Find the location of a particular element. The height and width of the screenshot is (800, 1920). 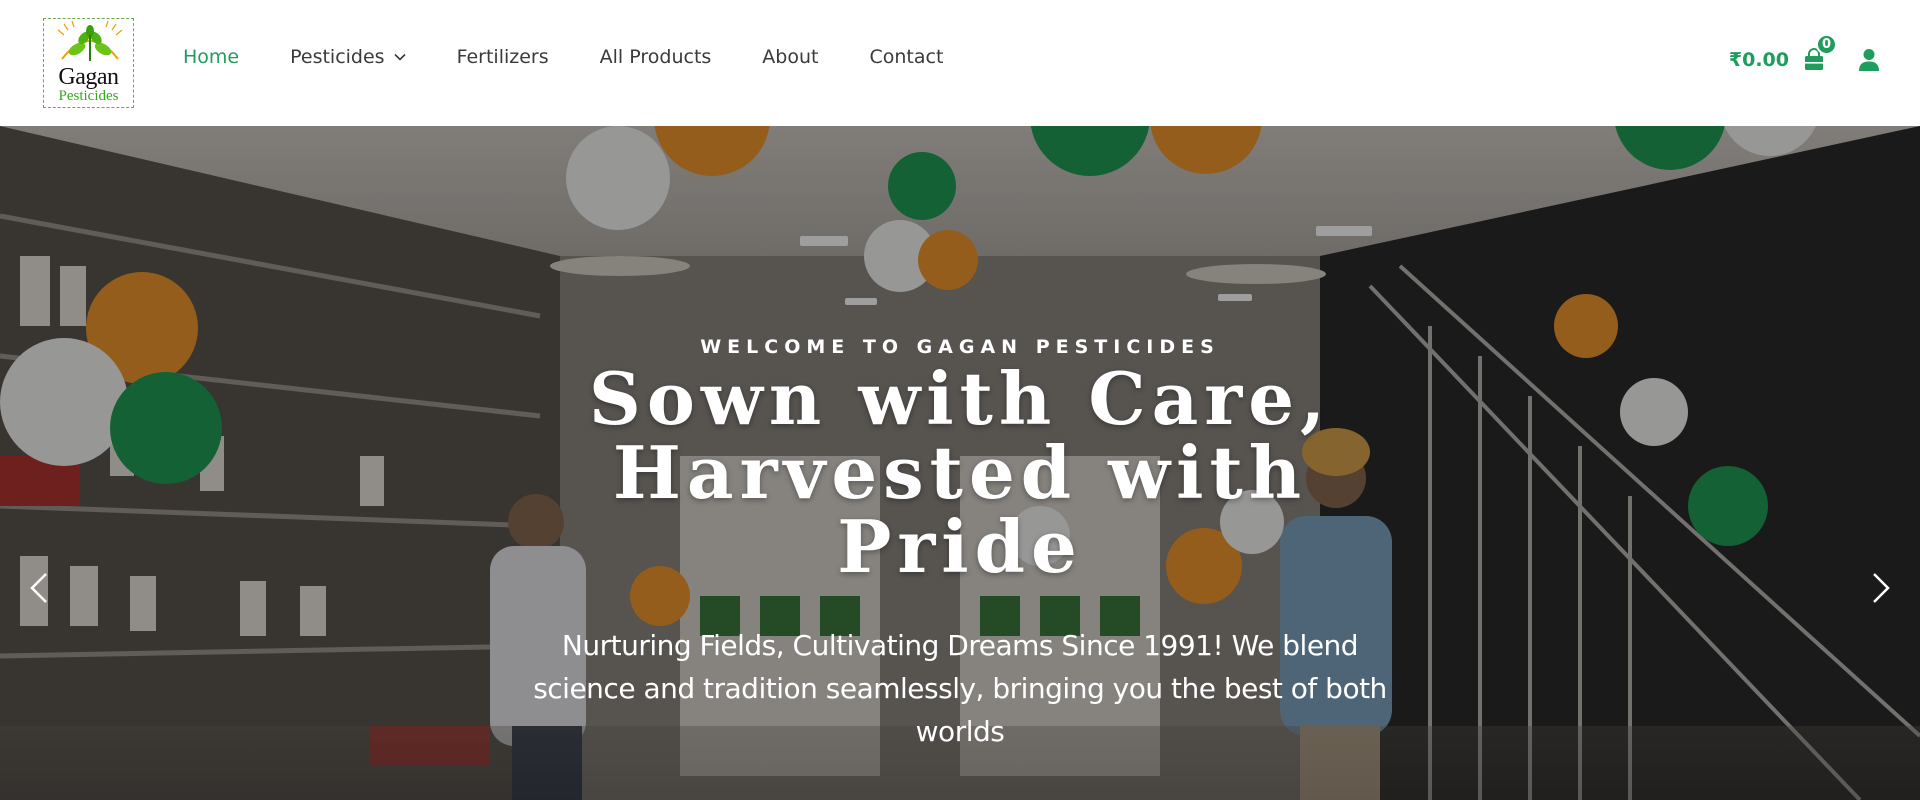

nav-item-pesticides: Pesticides is located at coordinates (348, 57).